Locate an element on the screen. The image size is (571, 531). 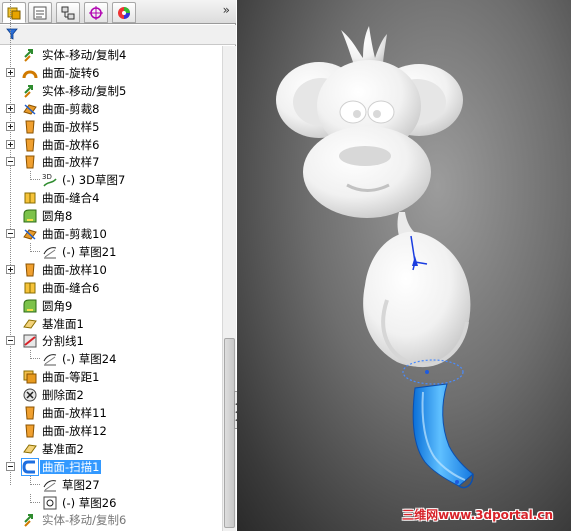
tree-item-label: 曲面-放样6 is located at coordinates (71, 144).